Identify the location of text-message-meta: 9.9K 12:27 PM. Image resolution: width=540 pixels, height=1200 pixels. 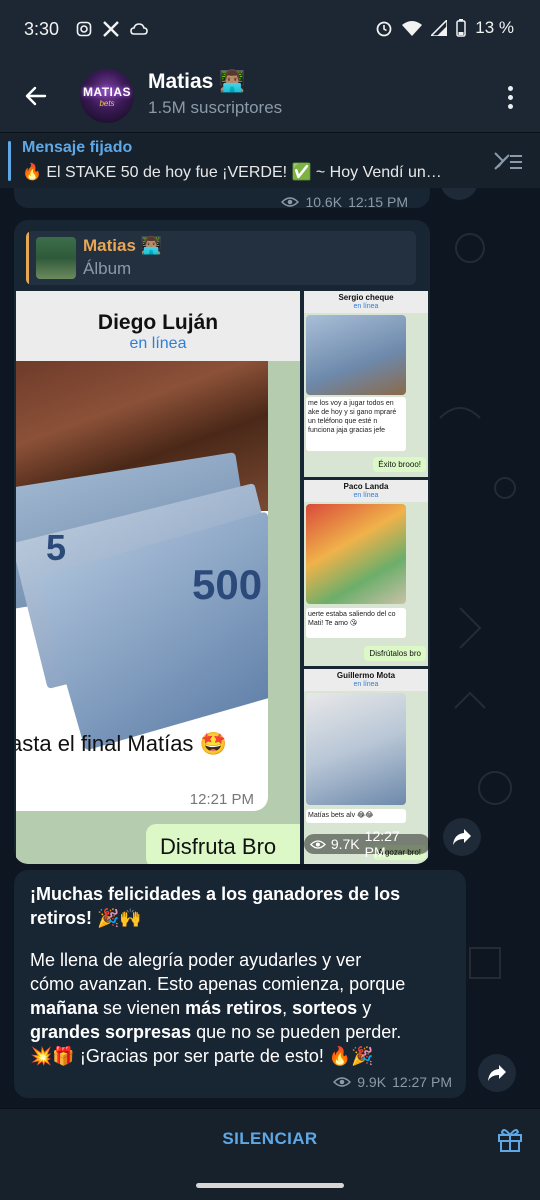
(392, 1082).